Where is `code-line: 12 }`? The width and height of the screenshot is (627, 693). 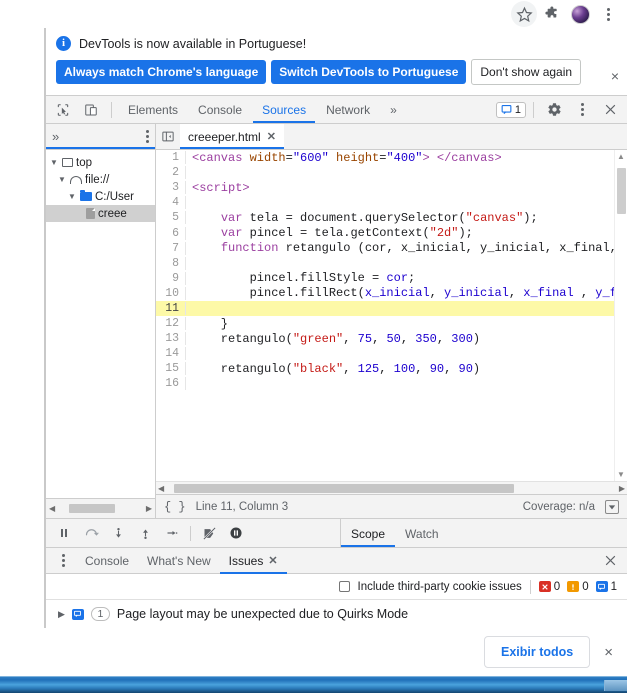
code-line: 12 } is located at coordinates (385, 323).